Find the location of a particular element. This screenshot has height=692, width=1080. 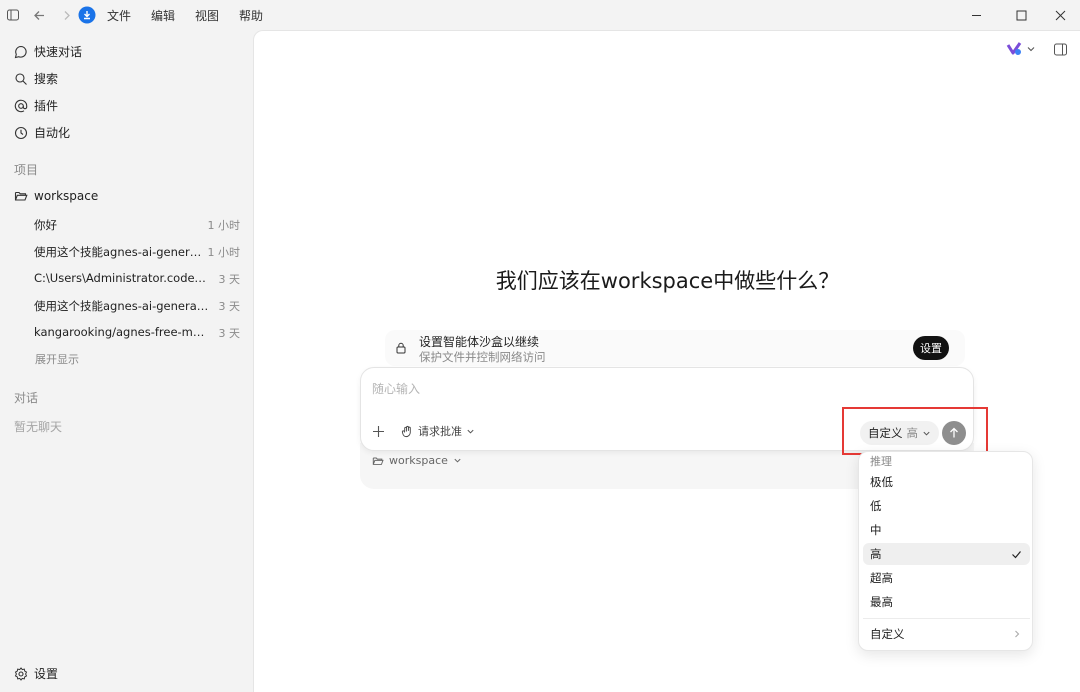

menu-file: 文件 is located at coordinates (119, 15).